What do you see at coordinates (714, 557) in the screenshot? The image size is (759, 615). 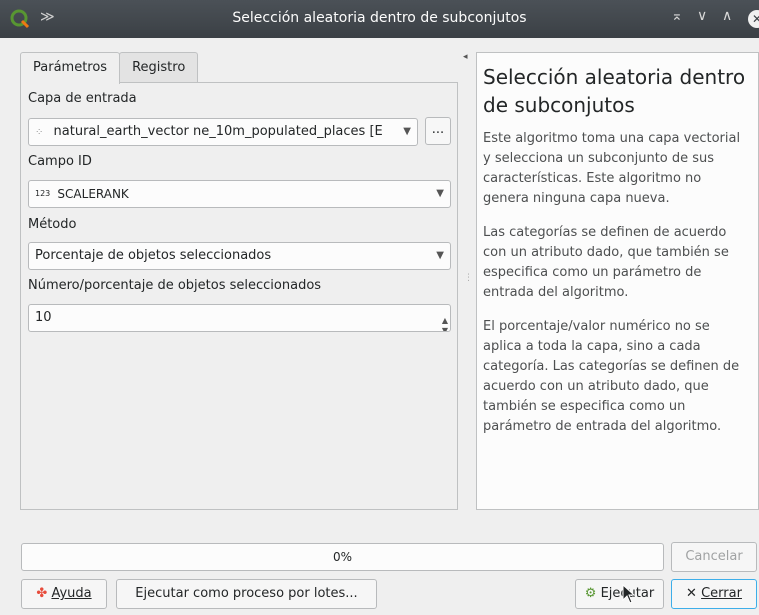 I see `cancel-button: Cancelar` at bounding box center [714, 557].